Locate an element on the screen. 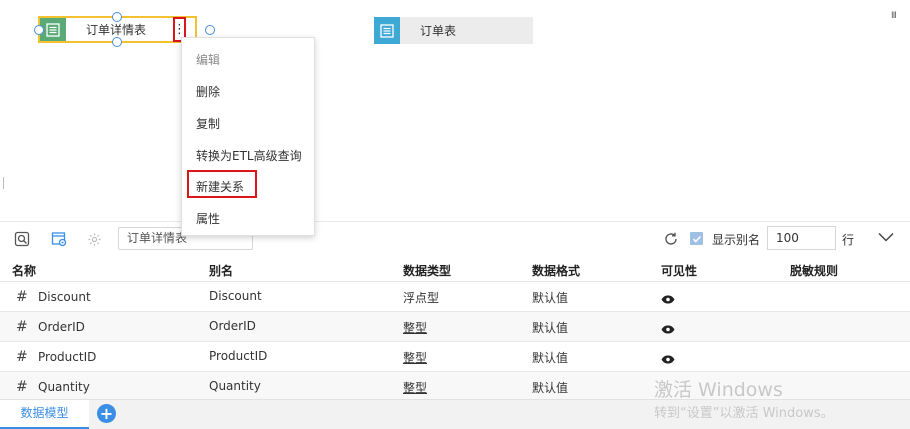 This screenshot has height=429, width=910. menu-item-new-relation: 新建关系 is located at coordinates (220, 186).